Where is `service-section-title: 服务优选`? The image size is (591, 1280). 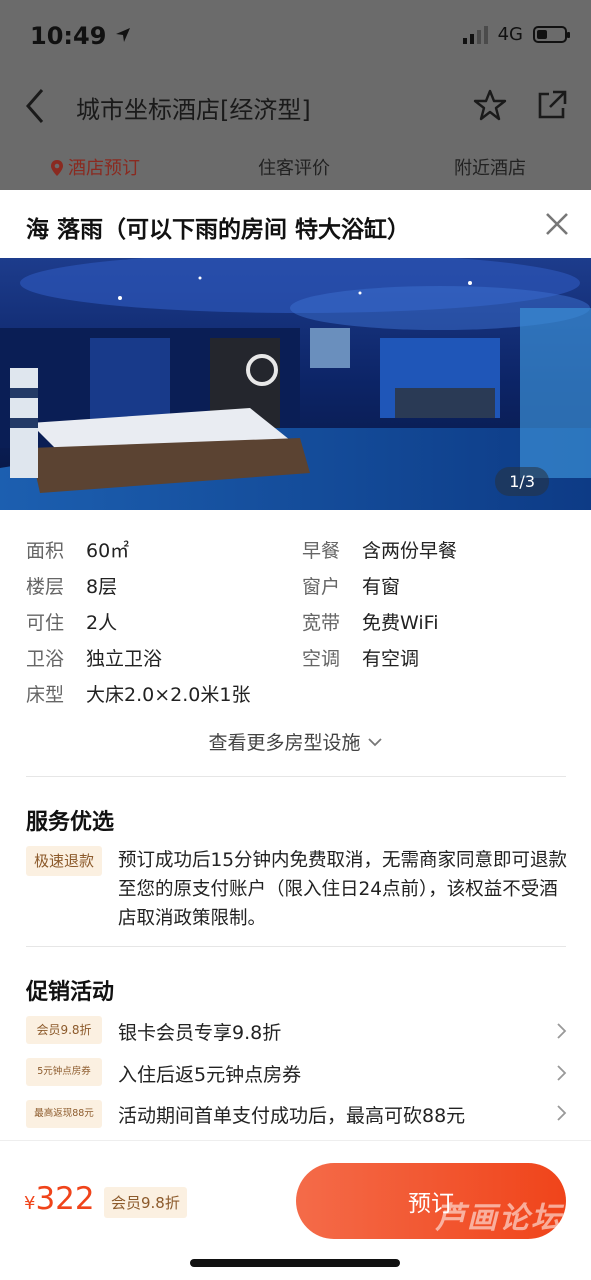 service-section-title: 服务优选 is located at coordinates (70, 822).